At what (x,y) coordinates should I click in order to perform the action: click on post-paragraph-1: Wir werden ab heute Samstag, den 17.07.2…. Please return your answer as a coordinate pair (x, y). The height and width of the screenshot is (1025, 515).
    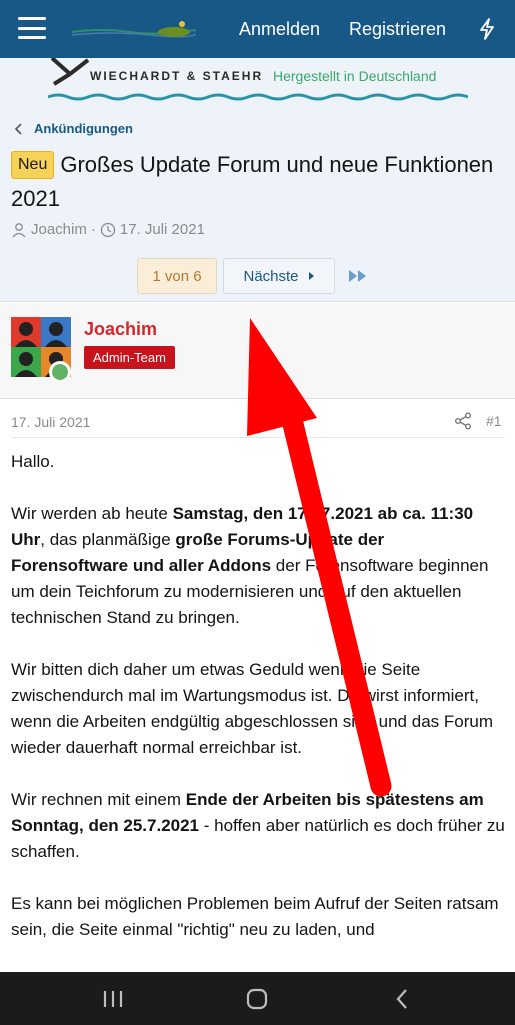
    Looking at the image, I should click on (250, 565).